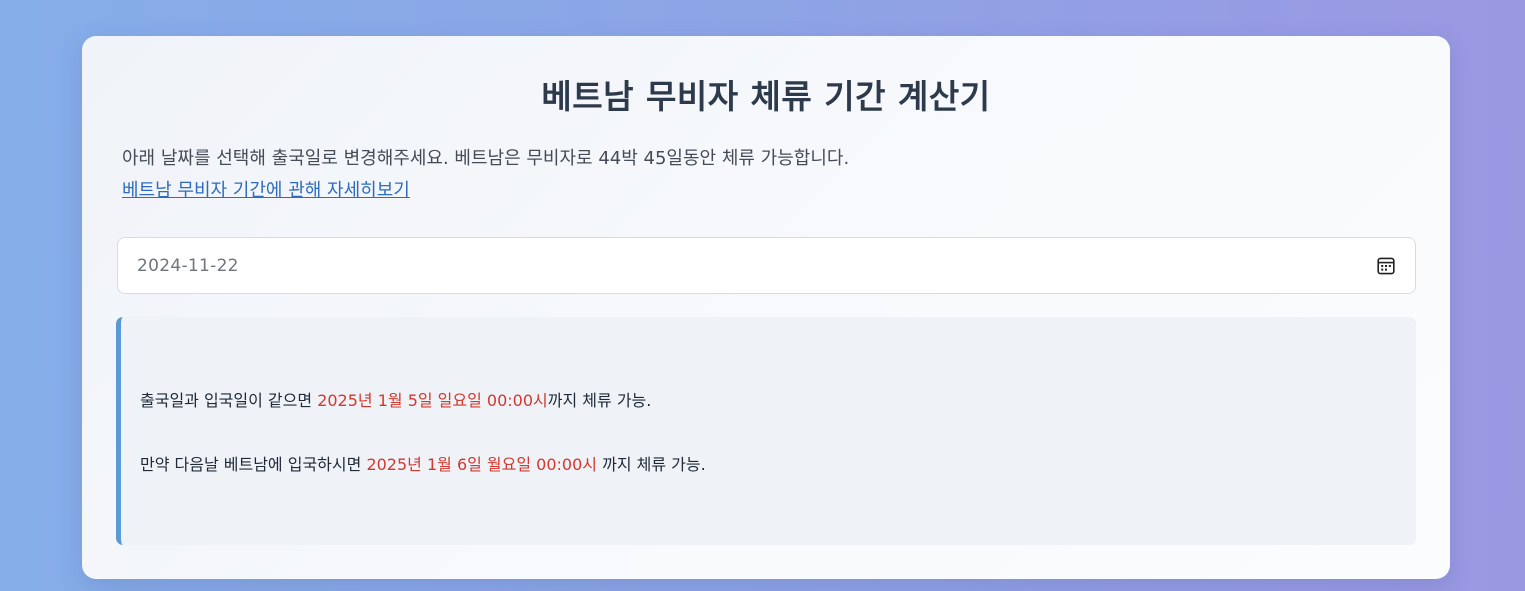 The image size is (1525, 591). I want to click on date-value: 2024-11-22, so click(188, 266).